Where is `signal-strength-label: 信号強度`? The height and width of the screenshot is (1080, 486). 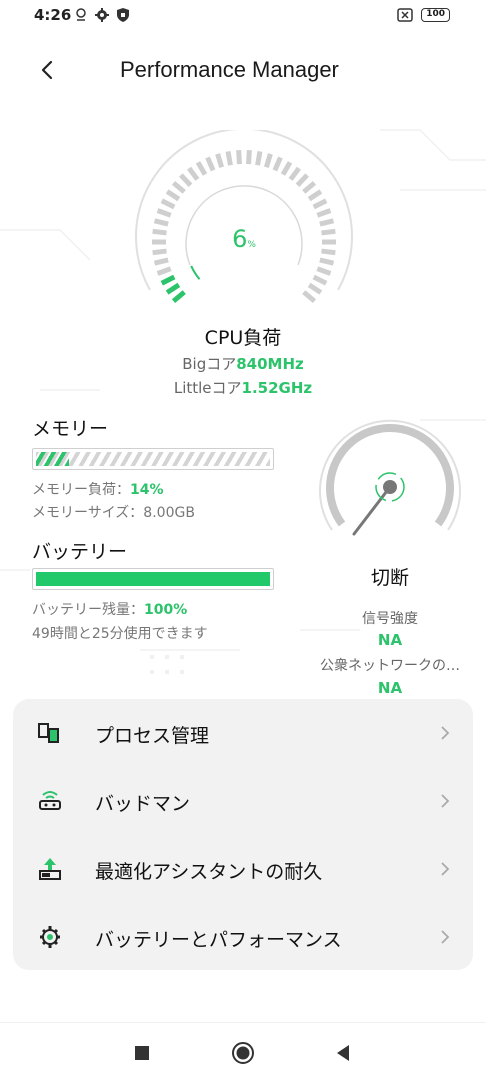 signal-strength-label: 信号強度 is located at coordinates (390, 619).